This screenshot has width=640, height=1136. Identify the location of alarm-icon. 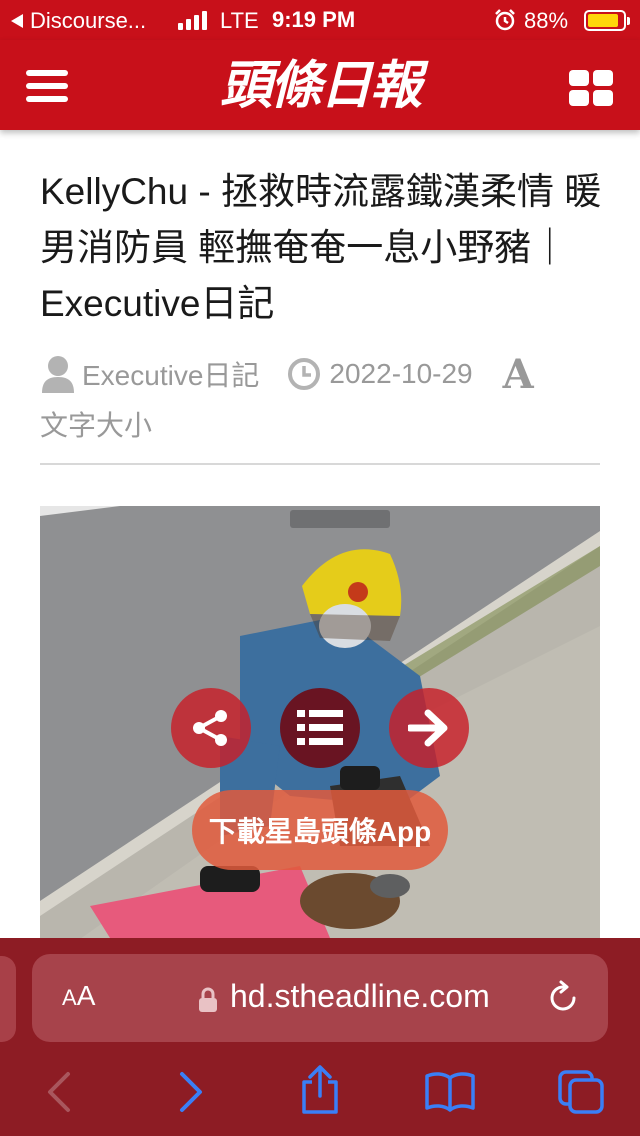
(505, 20).